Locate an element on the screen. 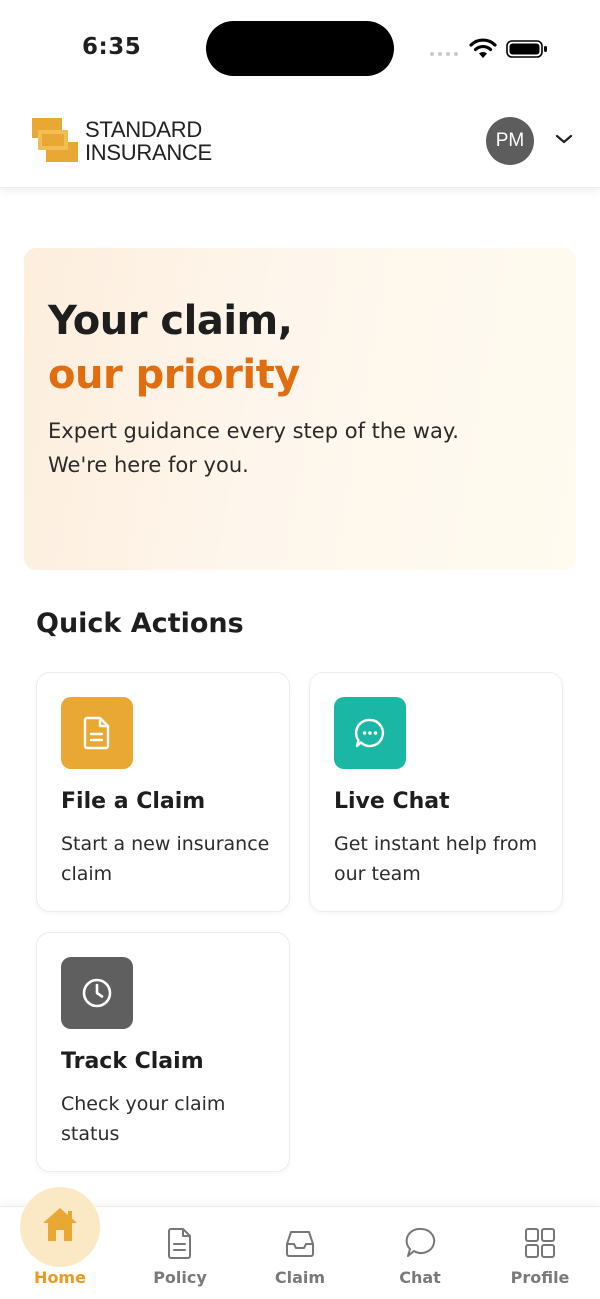  card-title: Track Claim is located at coordinates (132, 1061).